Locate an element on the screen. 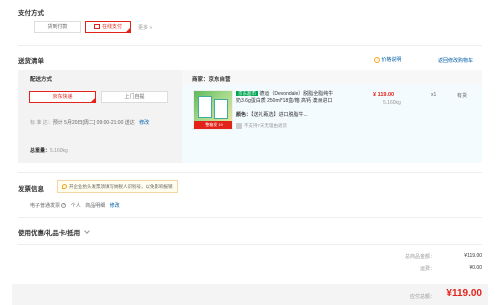  payable-label: 应付总额： is located at coordinates (422, 297).